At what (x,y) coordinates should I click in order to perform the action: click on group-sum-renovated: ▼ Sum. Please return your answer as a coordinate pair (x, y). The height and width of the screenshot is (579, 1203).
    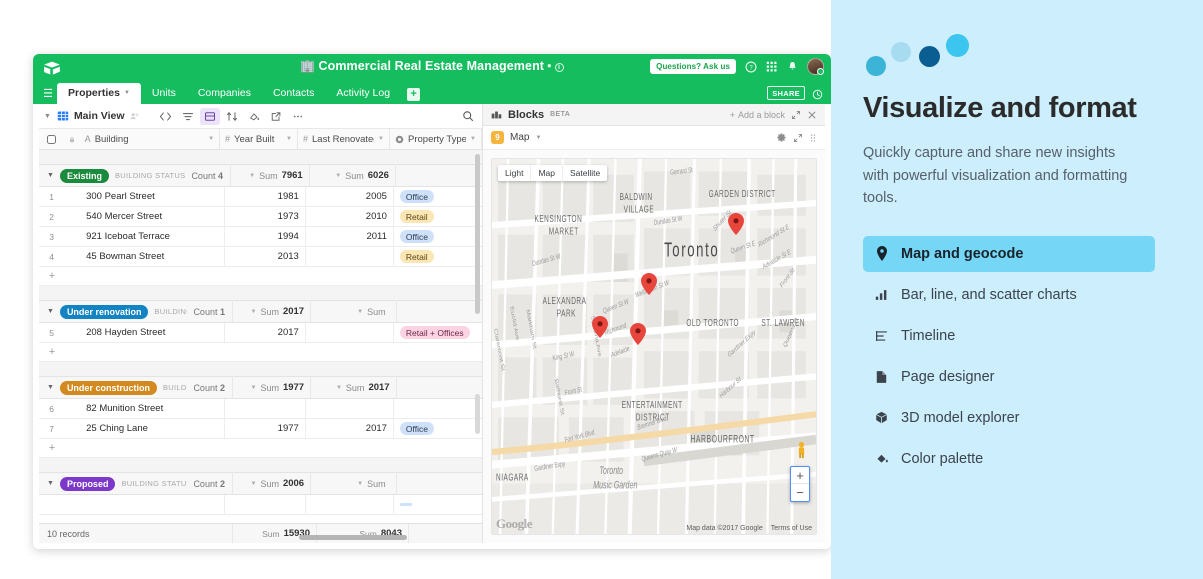
    Looking at the image, I should click on (354, 311).